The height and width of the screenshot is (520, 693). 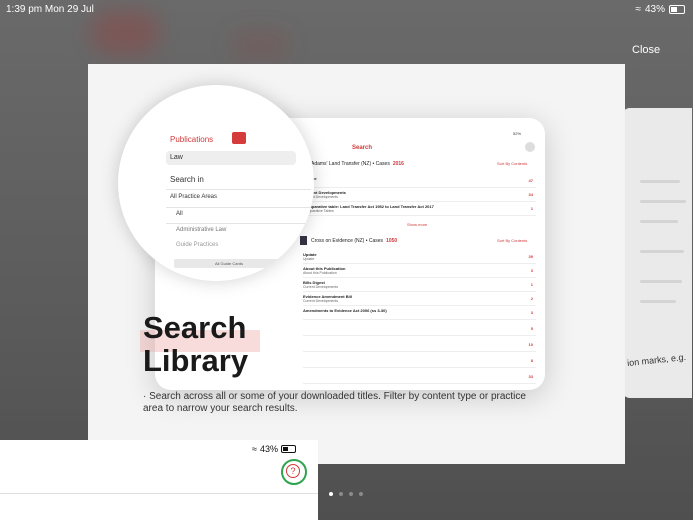 I want to click on tablet-toggle, so click(x=530, y=147).